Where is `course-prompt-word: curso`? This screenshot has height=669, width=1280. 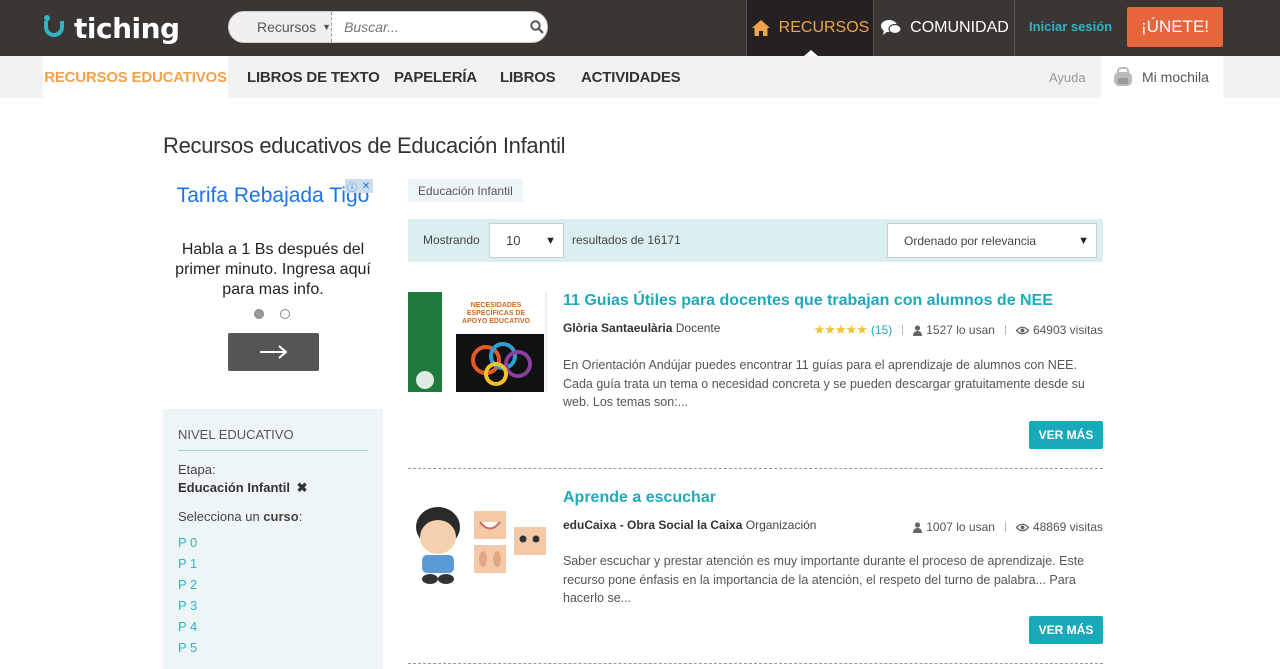
course-prompt-word: curso is located at coordinates (281, 516).